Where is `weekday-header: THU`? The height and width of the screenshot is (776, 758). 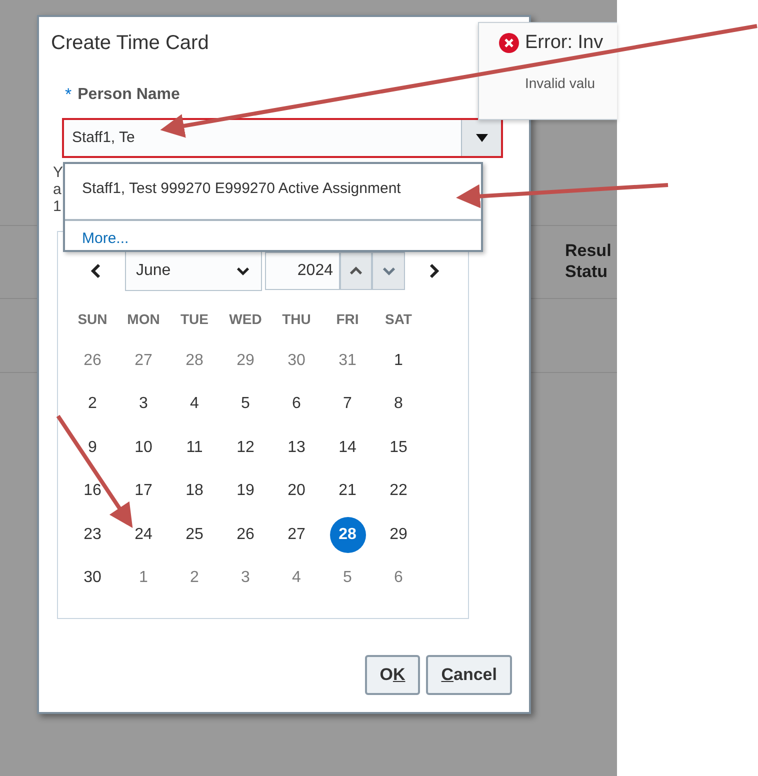
weekday-header: THU is located at coordinates (296, 319).